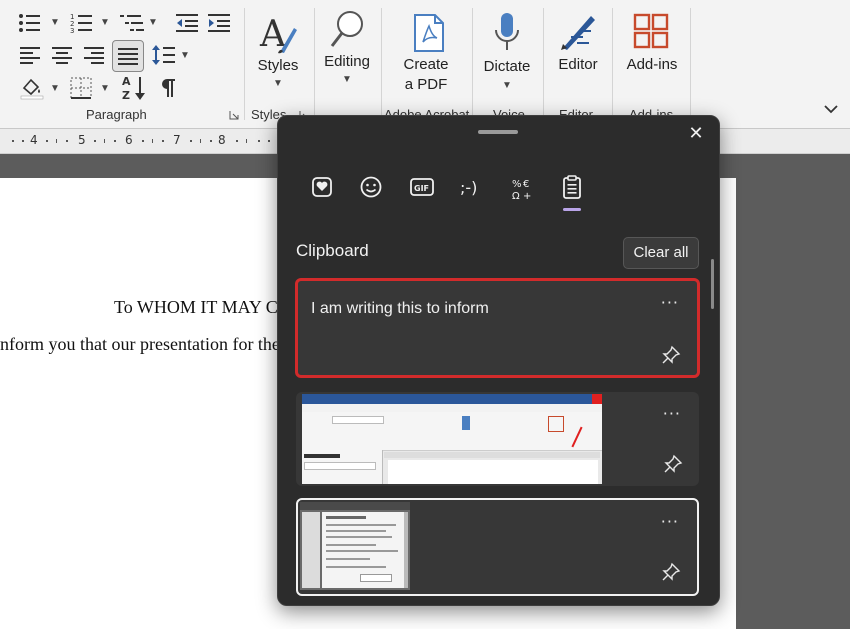  Describe the element at coordinates (196, 307) in the screenshot. I see `document-line-greeting: To WHOM IT MAY C` at that location.